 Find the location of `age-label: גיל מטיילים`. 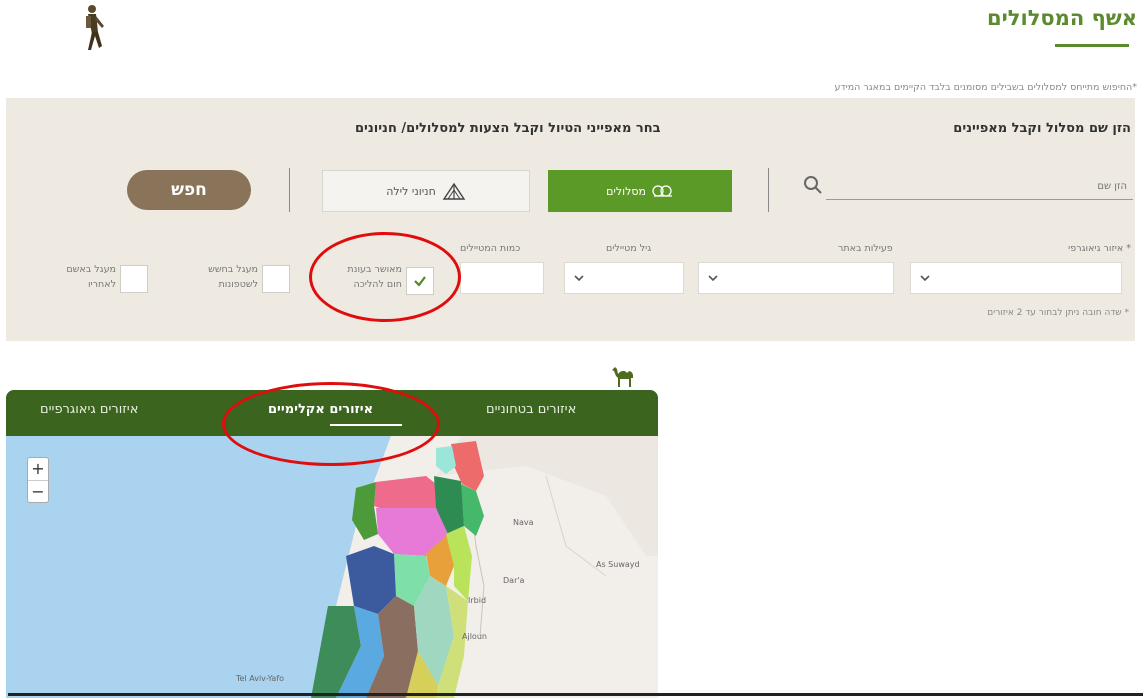

age-label: גיל מטיילים is located at coordinates (629, 248).